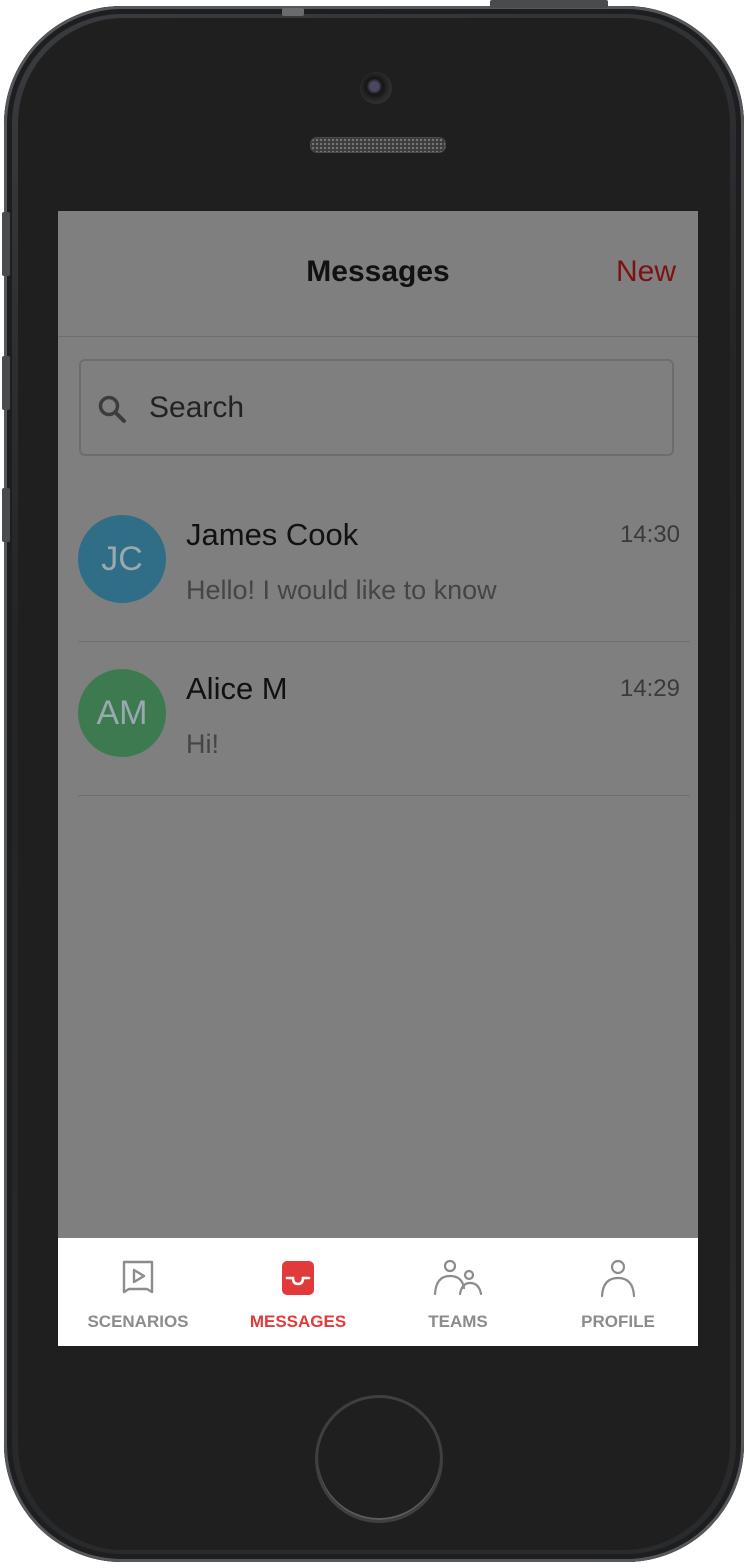  I want to click on avatar-initials: JC, so click(122, 559).